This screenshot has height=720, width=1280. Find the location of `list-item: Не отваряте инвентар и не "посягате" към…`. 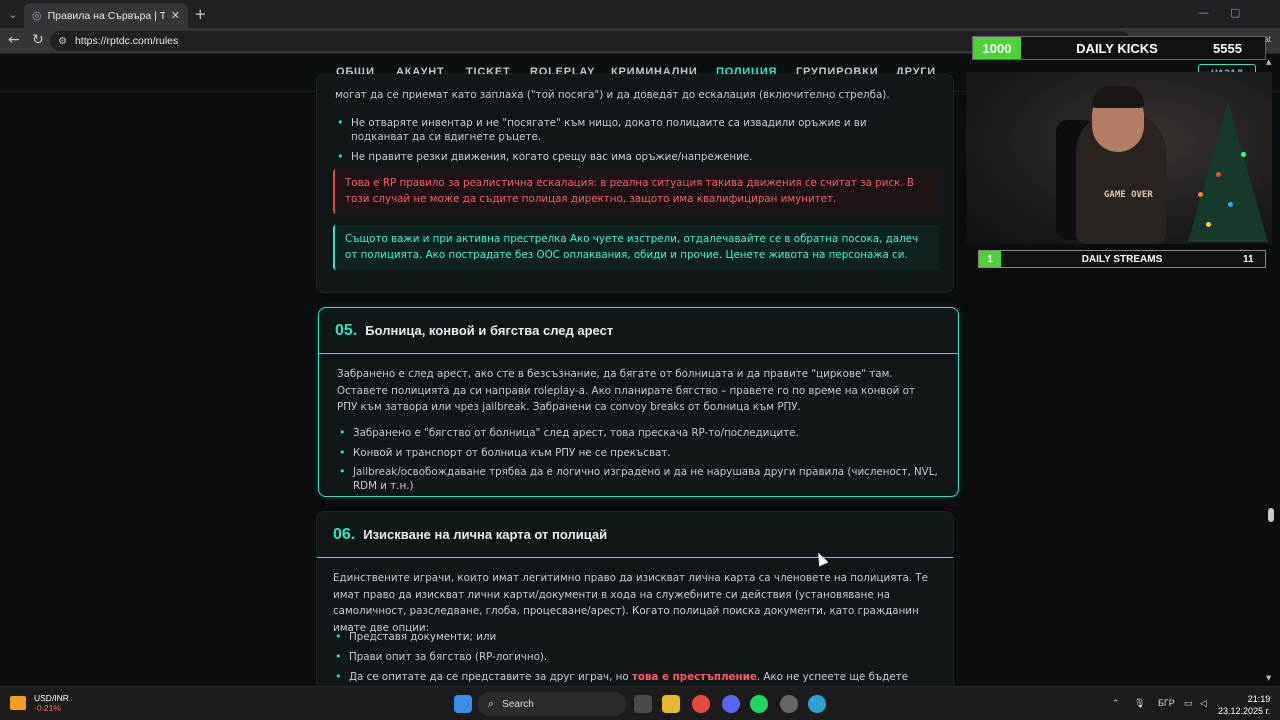

list-item: Не отваряте инвентар и не "посягате" към… is located at coordinates (630, 130).